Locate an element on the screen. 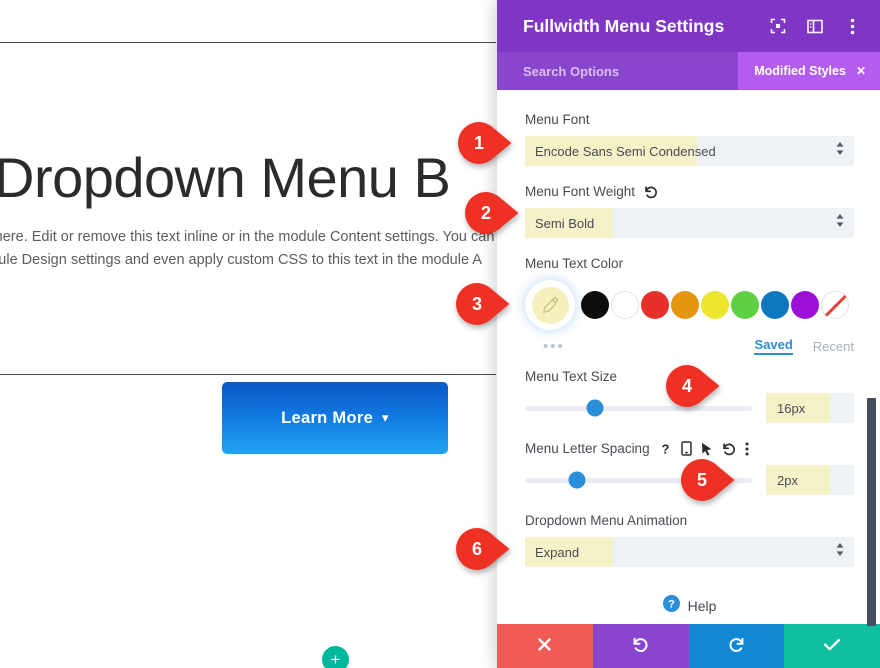  dropdown-menu-animation-label: Dropdown Menu Animation is located at coordinates (606, 520).